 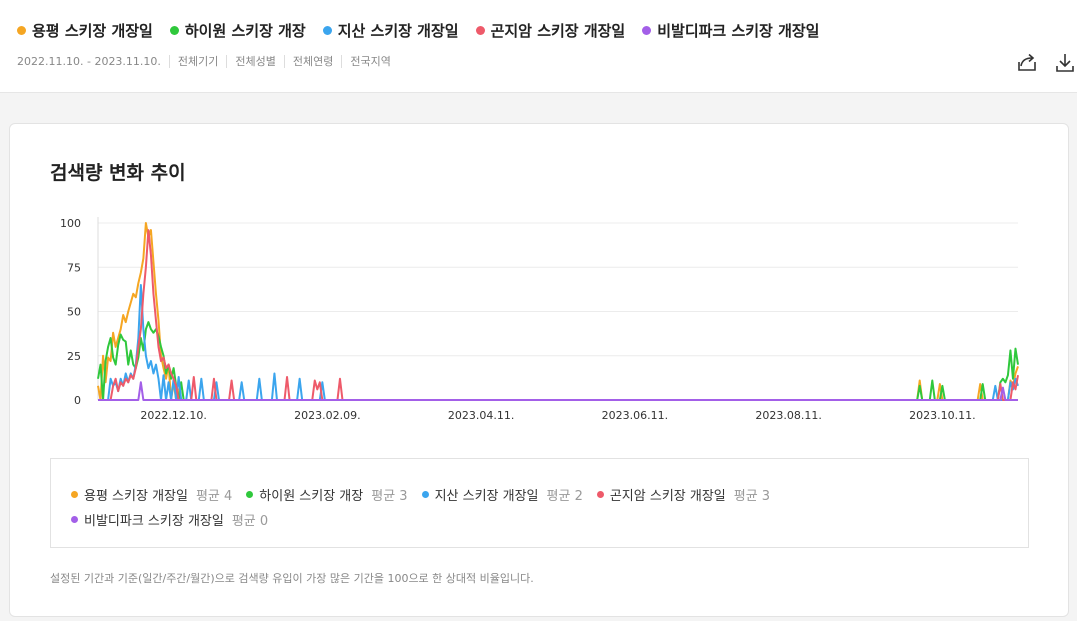 What do you see at coordinates (558, 31) in the screenshot?
I see `keyword-label: 곤지암 스키장 개장일` at bounding box center [558, 31].